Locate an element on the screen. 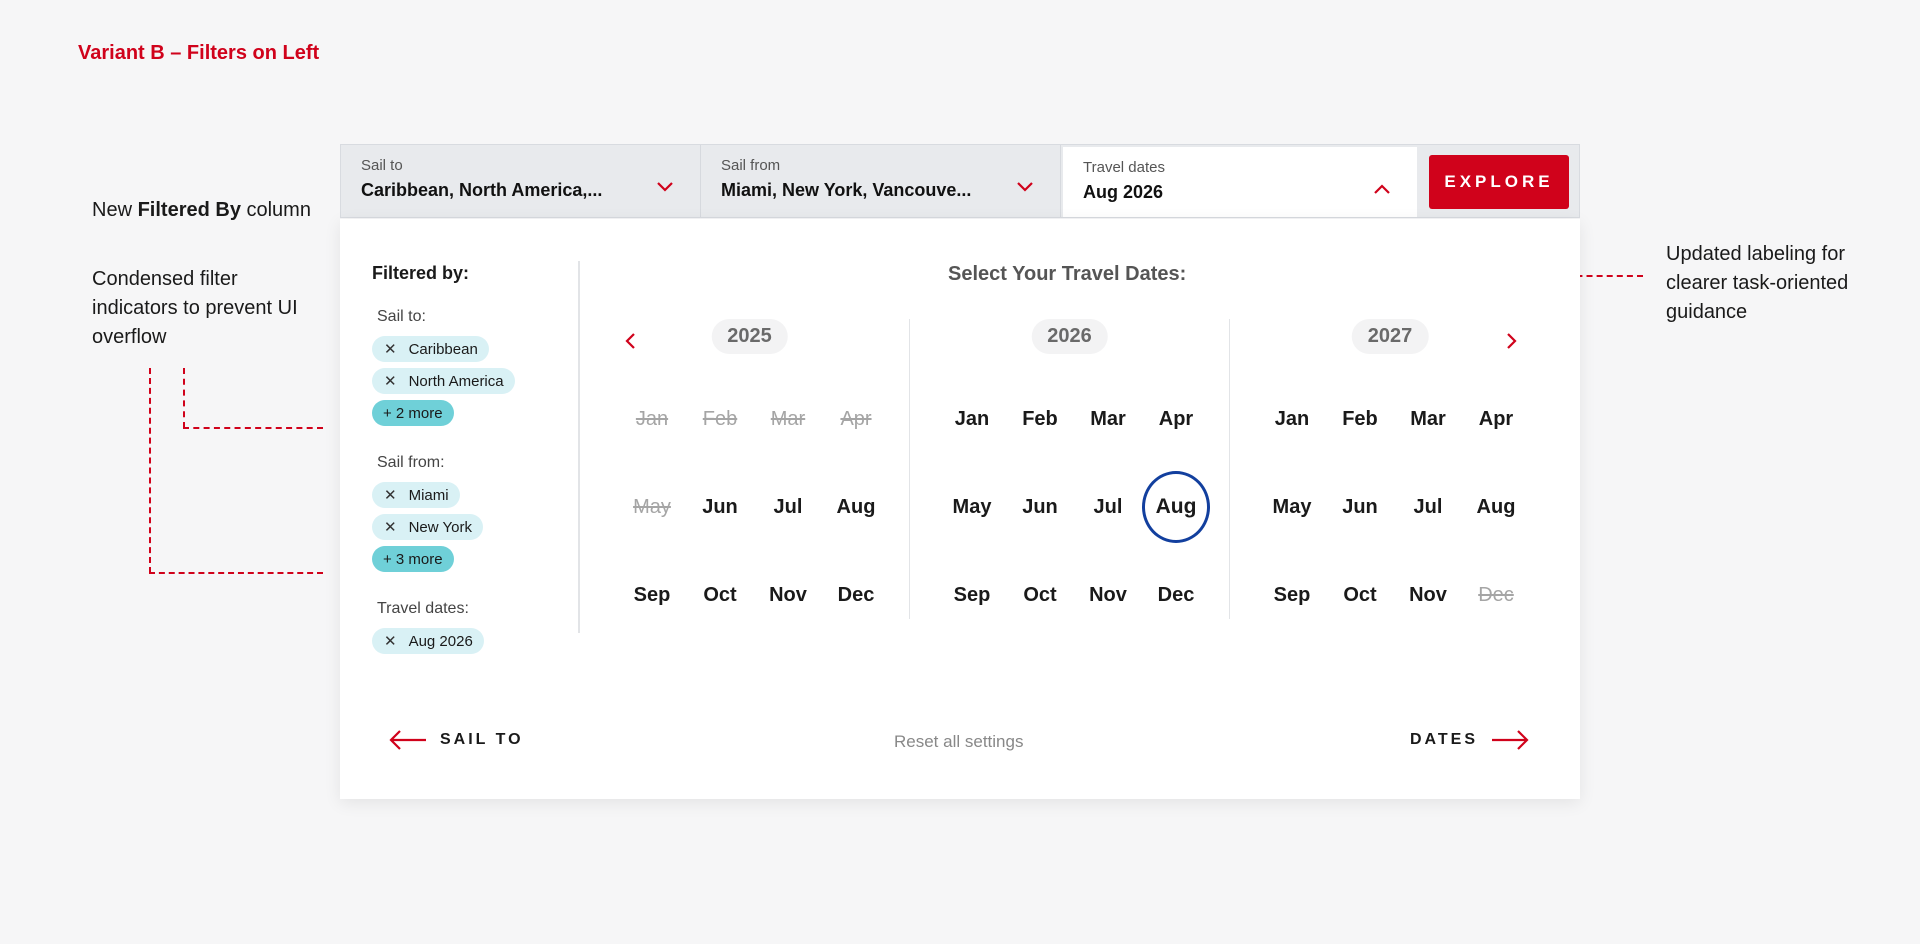 The width and height of the screenshot is (1920, 944). travel-dates-dropdown: Travel dates Aug 2026 is located at coordinates (1240, 182).